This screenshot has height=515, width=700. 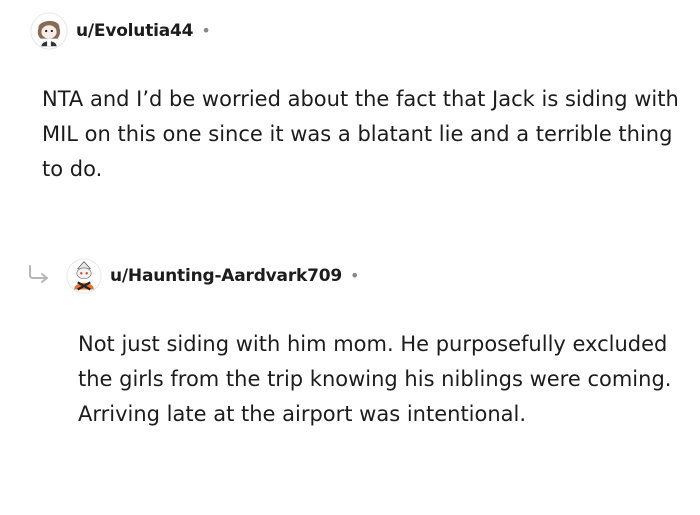 What do you see at coordinates (135, 31) in the screenshot?
I see `comment-author: u/Evolutia44` at bounding box center [135, 31].